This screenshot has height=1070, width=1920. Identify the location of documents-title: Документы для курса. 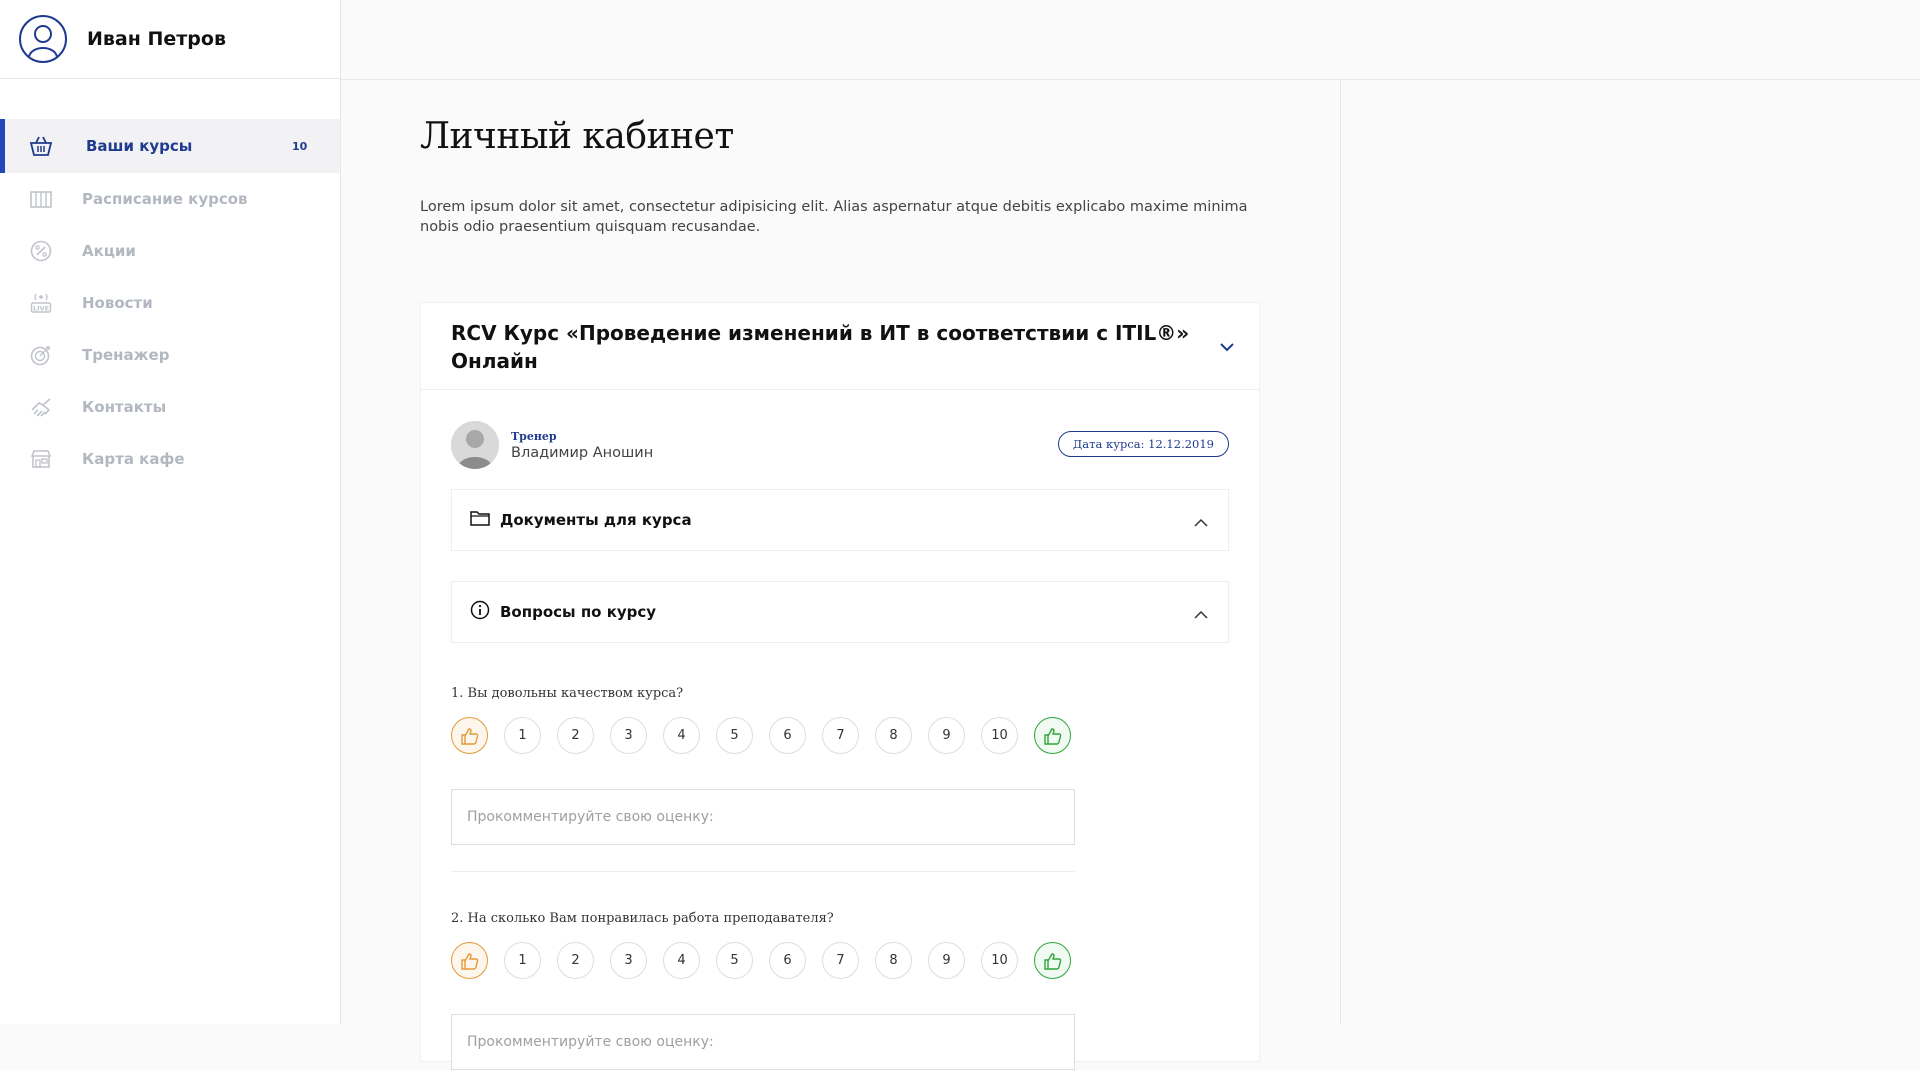
(596, 520).